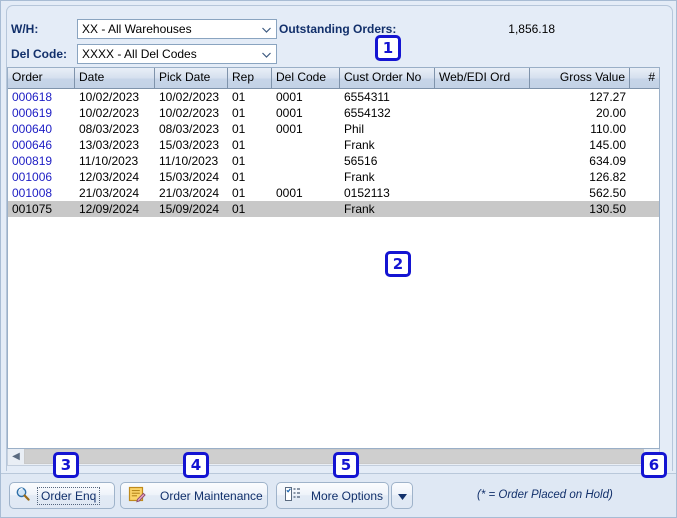 This screenshot has height=518, width=677. I want to click on annotation-badge-3: 3, so click(66, 465).